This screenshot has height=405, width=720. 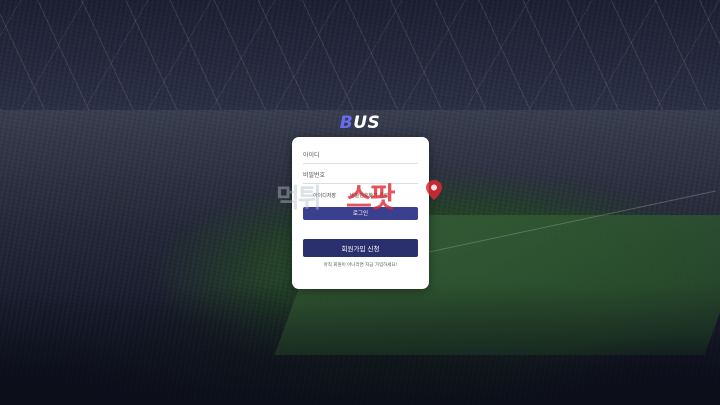 What do you see at coordinates (346, 123) in the screenshot?
I see `logo-letter-b: B` at bounding box center [346, 123].